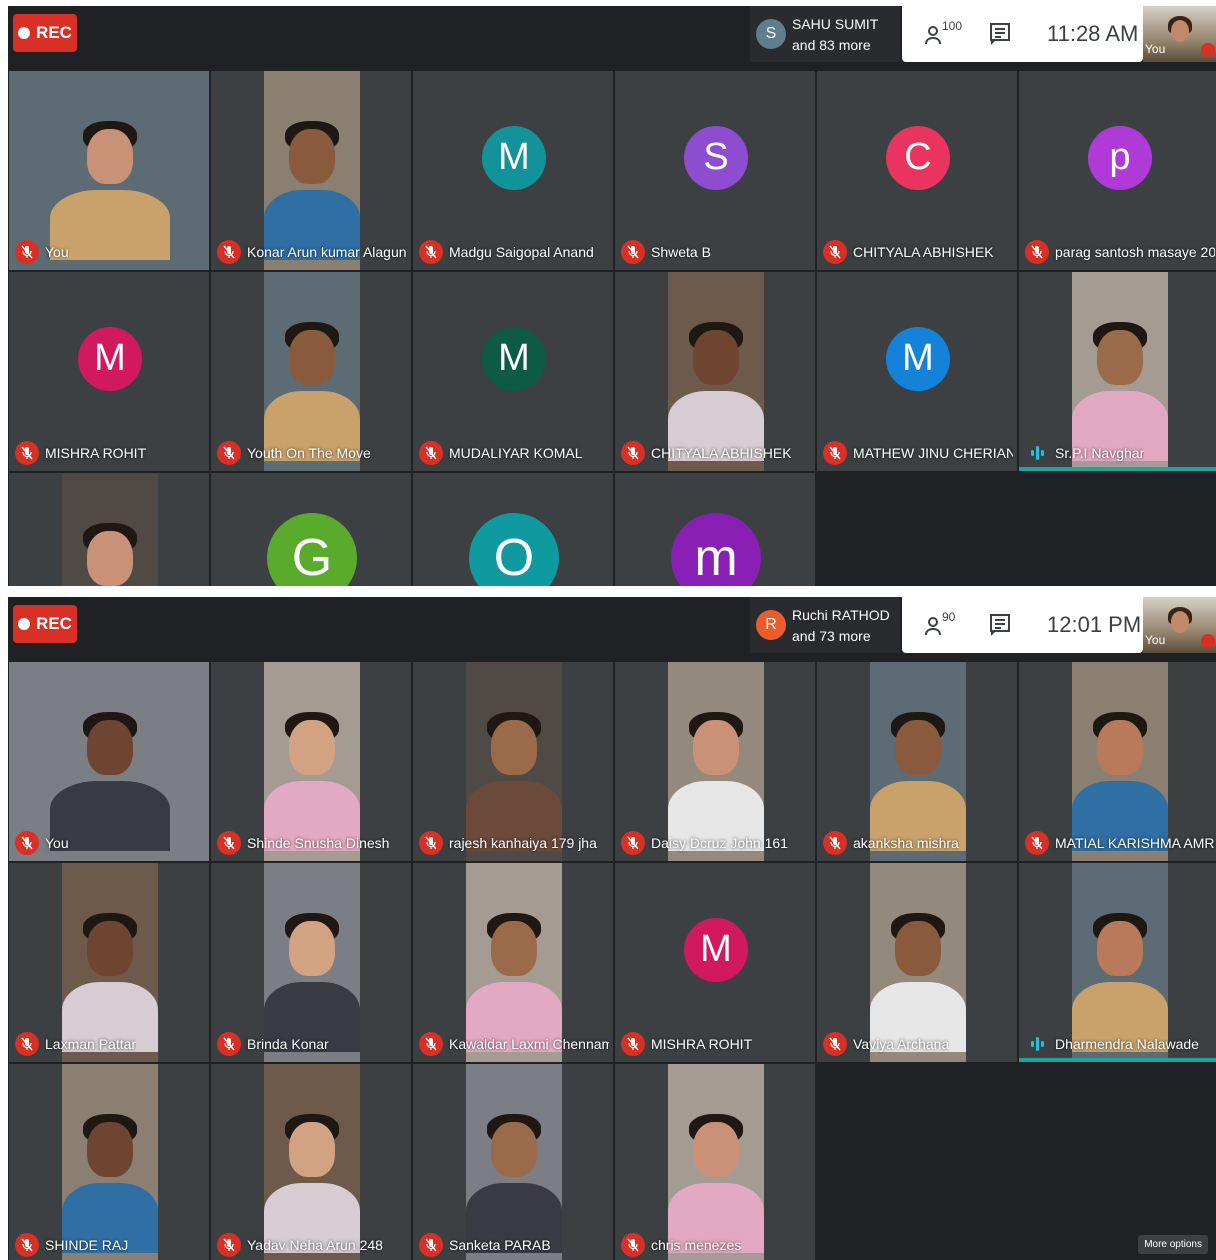 The image size is (1216, 1260). What do you see at coordinates (831, 45) in the screenshot?
I see `presenter-more-text: and 83 more` at bounding box center [831, 45].